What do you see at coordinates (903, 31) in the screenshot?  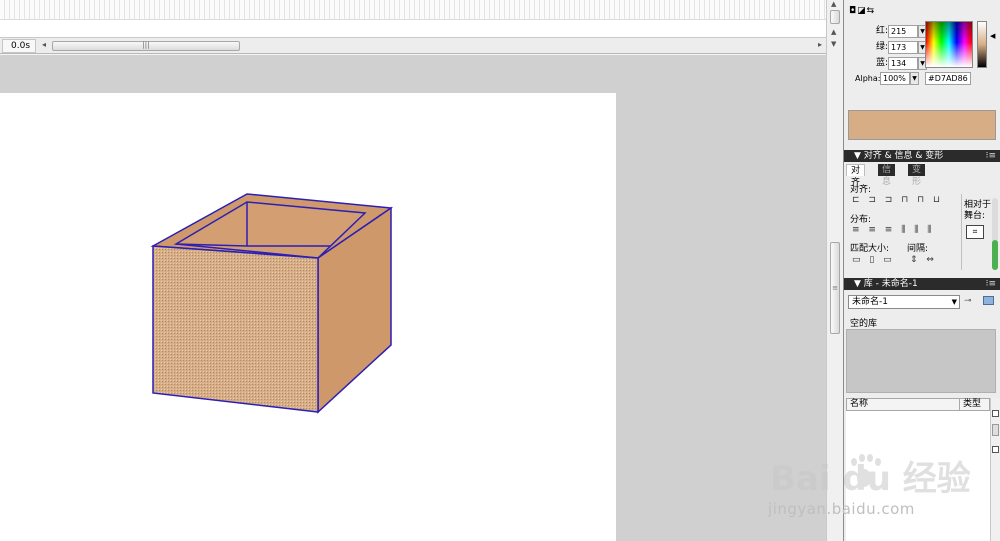 I see `red-input: 215` at bounding box center [903, 31].